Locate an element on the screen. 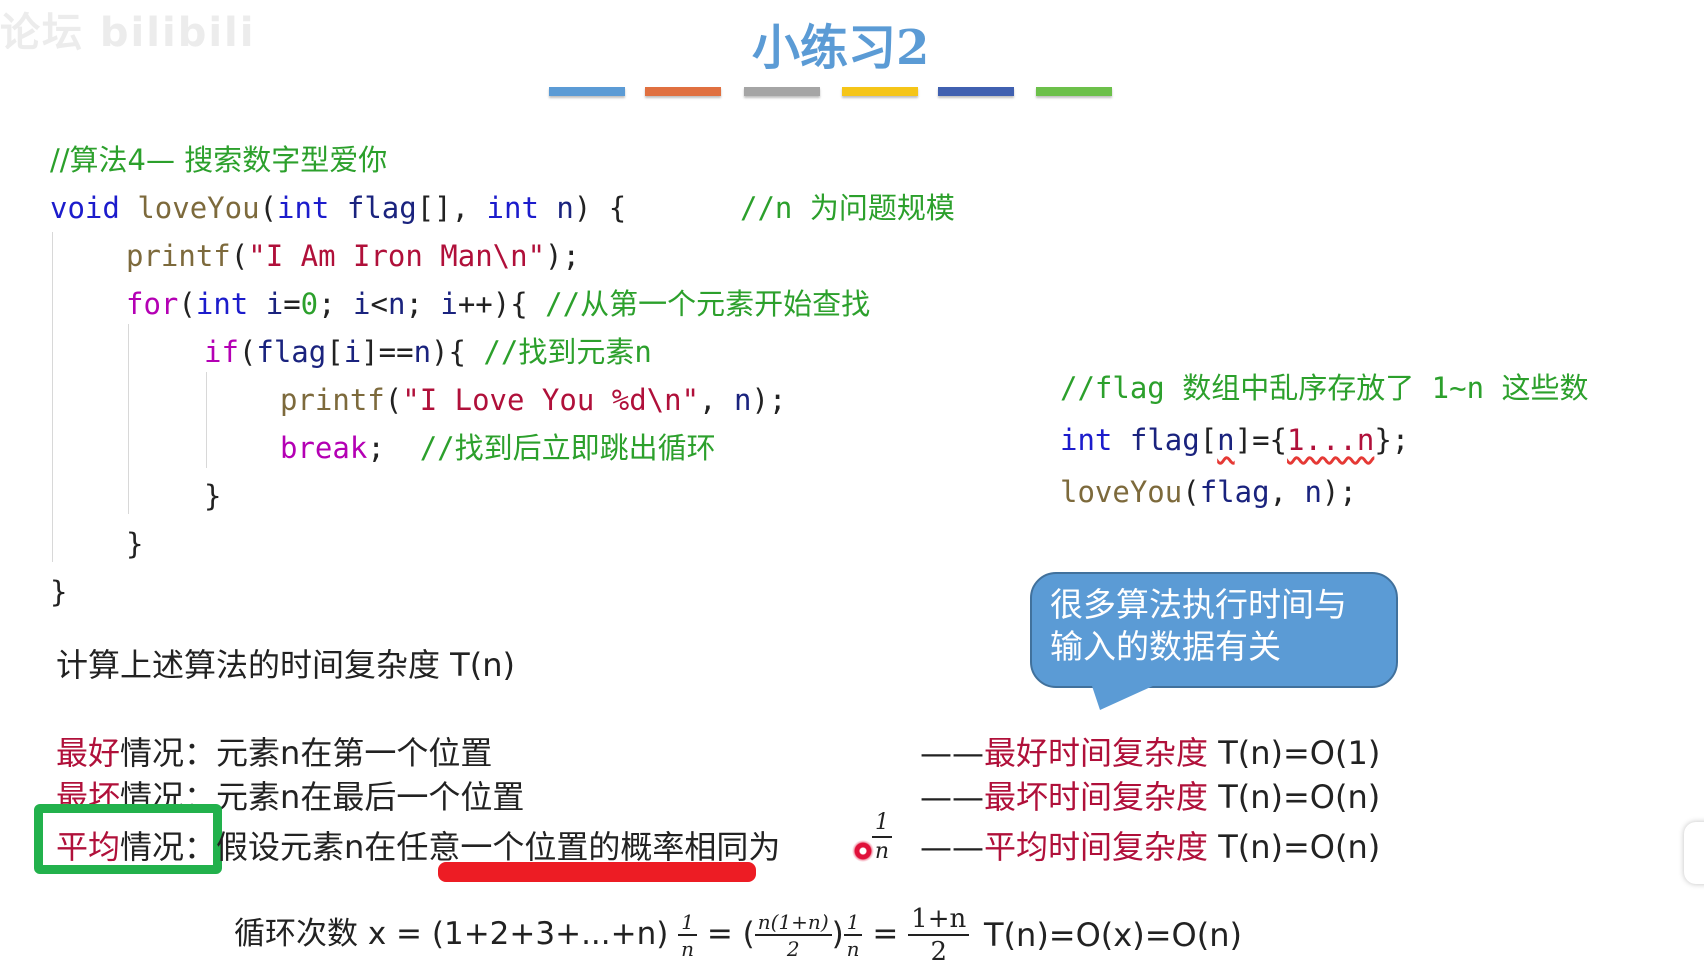 The height and width of the screenshot is (972, 1704). token-string: "I Love You %d\n" is located at coordinates (551, 400).